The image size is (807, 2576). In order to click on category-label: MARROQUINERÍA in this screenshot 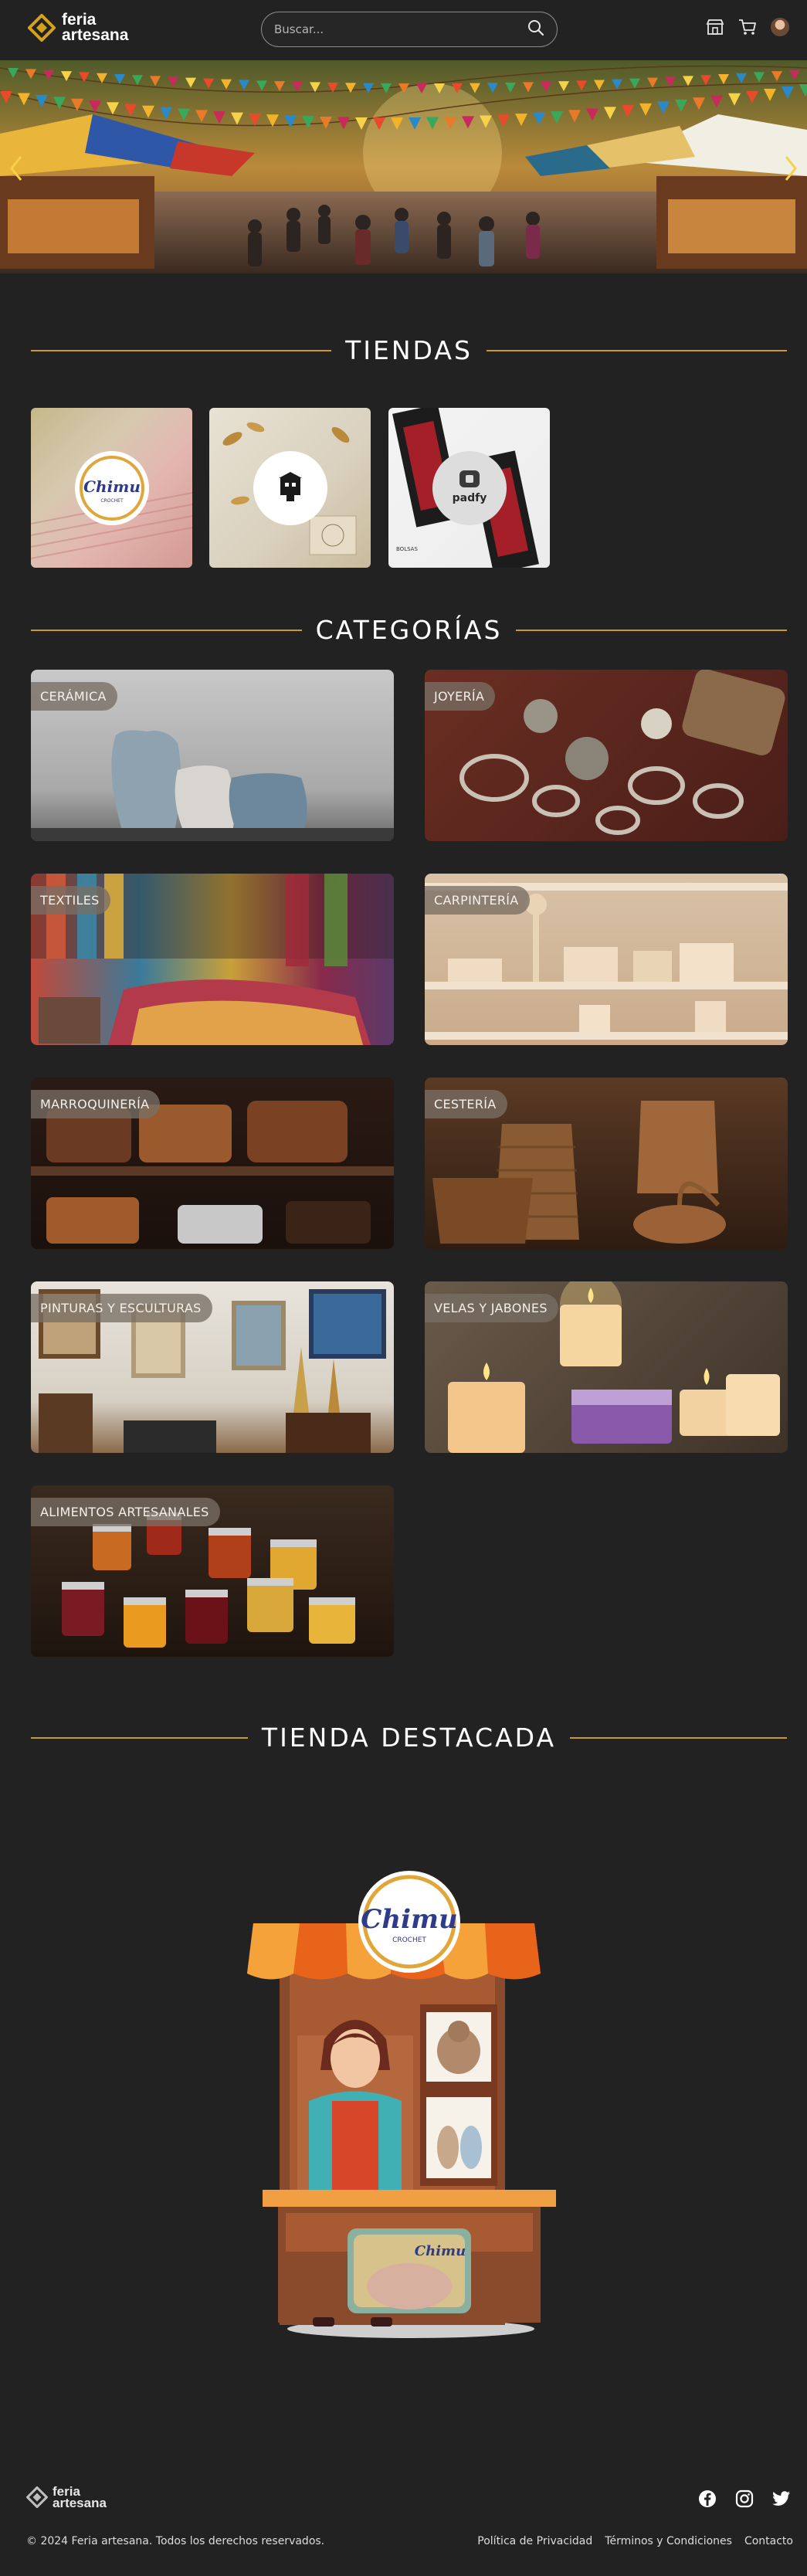, I will do `click(96, 1104)`.